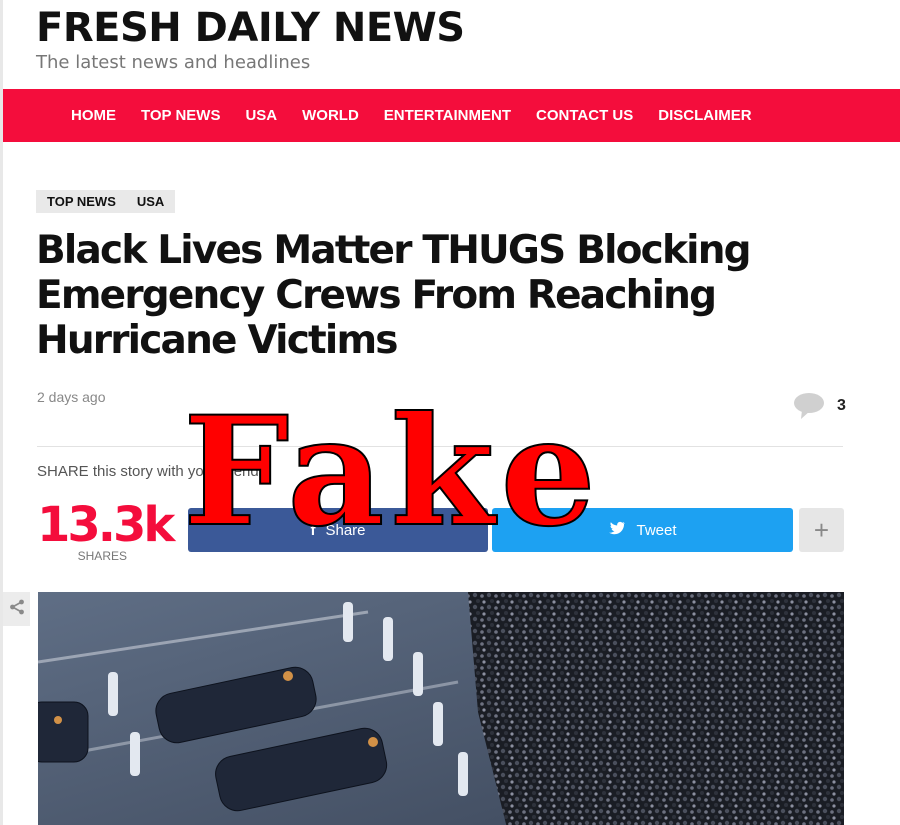 The image size is (900, 825). I want to click on nav-item-home: HOME, so click(93, 115).